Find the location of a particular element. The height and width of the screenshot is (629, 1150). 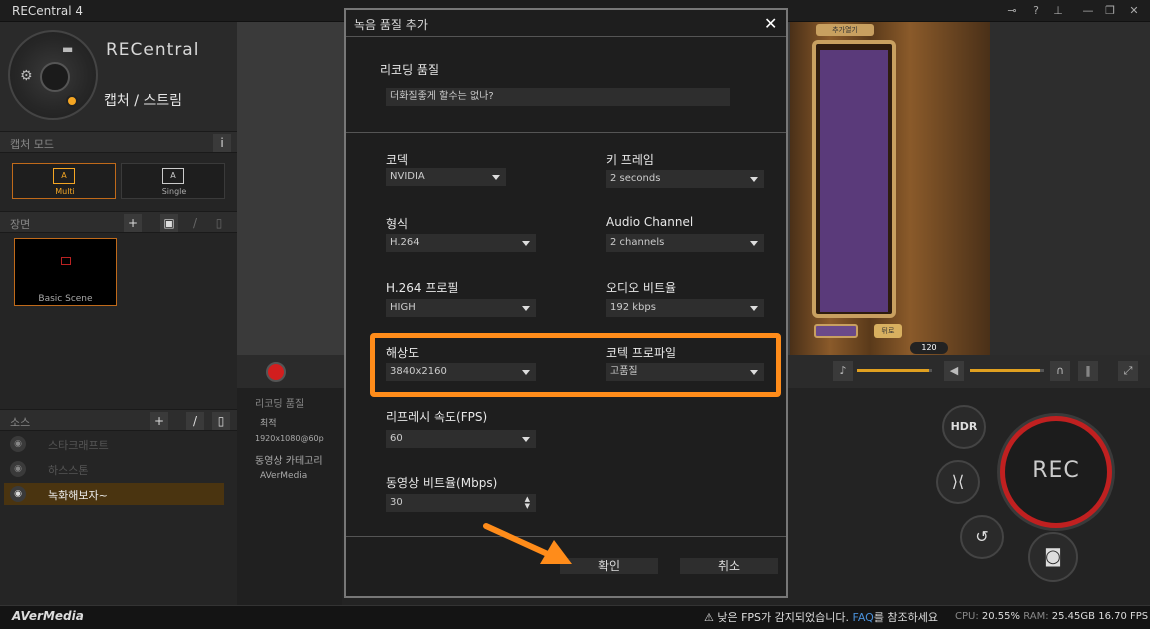

game-gold: 120 is located at coordinates (929, 348).